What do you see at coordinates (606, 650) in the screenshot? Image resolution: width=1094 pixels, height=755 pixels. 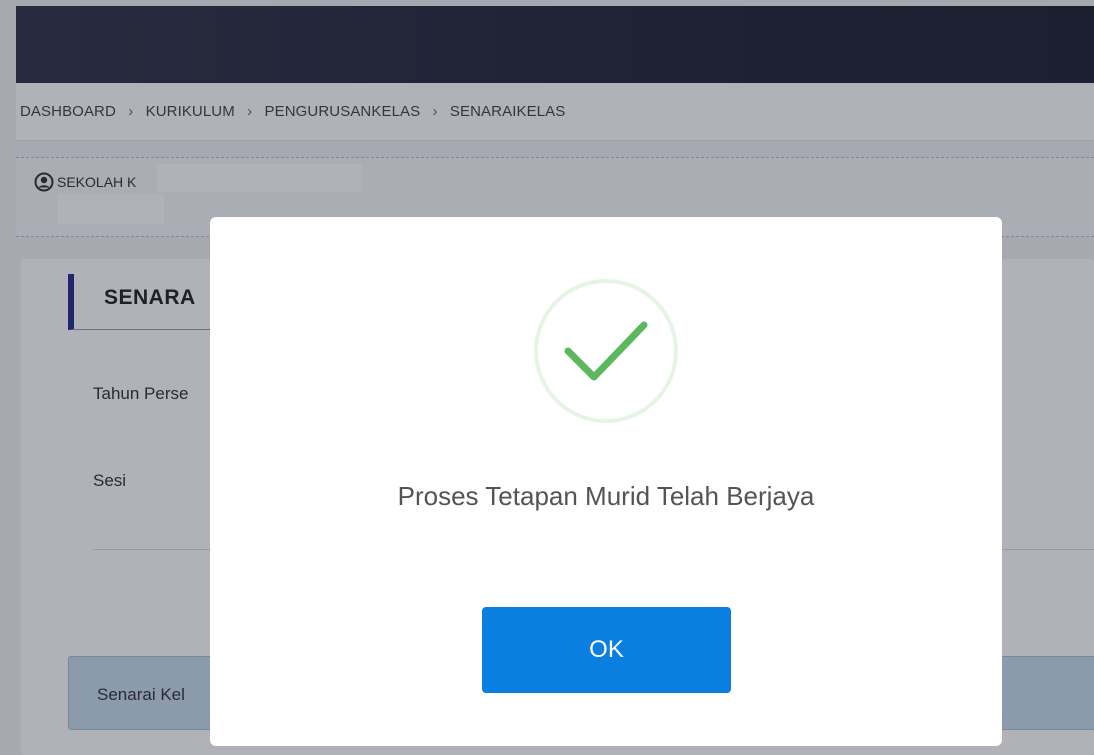 I see `ok-button: OK` at bounding box center [606, 650].